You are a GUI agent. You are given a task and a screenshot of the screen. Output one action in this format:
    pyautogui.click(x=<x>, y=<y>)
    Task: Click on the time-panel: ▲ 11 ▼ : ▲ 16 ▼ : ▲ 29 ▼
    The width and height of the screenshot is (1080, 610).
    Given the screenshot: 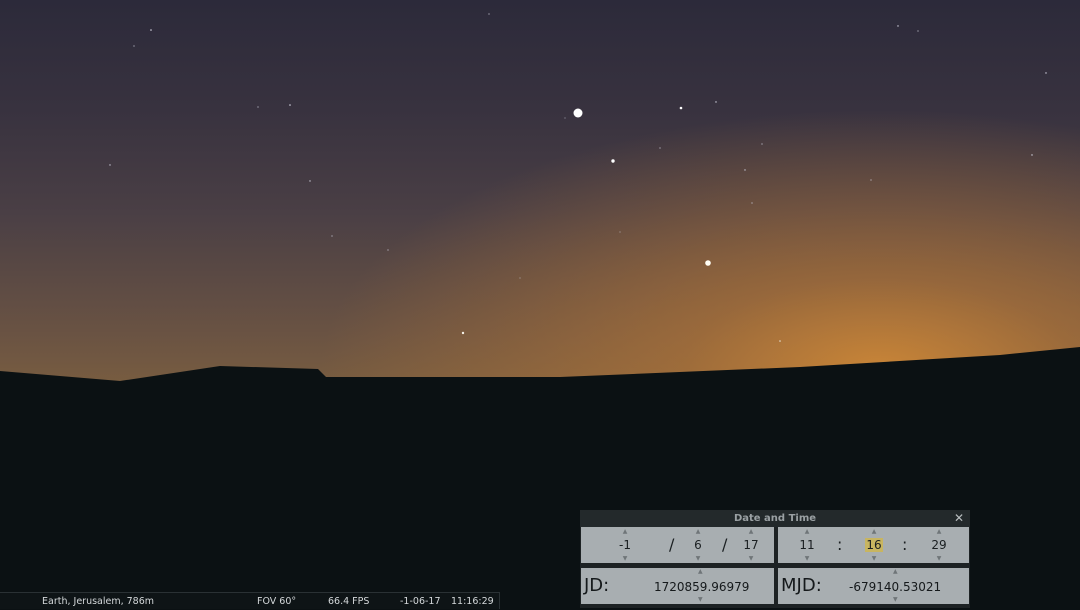 What is the action you would take?
    pyautogui.click(x=873, y=545)
    